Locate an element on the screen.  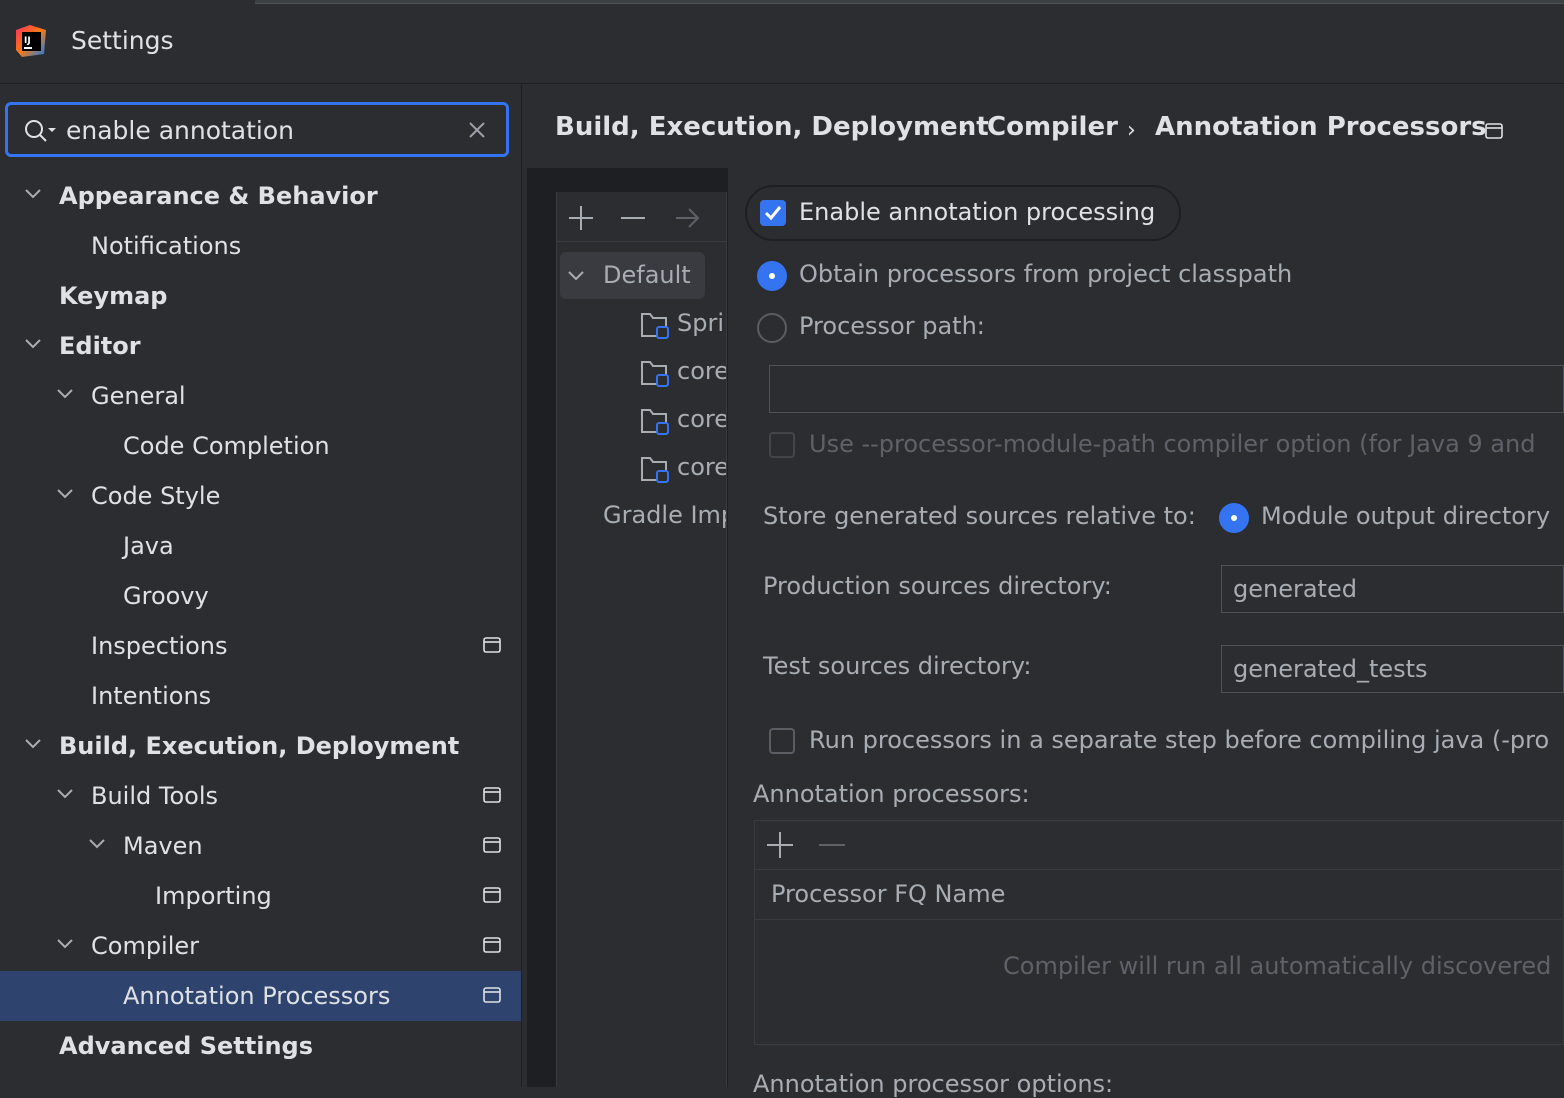
obtain-from-classpath-label: Obtain processors from project classpath is located at coordinates (1046, 274).